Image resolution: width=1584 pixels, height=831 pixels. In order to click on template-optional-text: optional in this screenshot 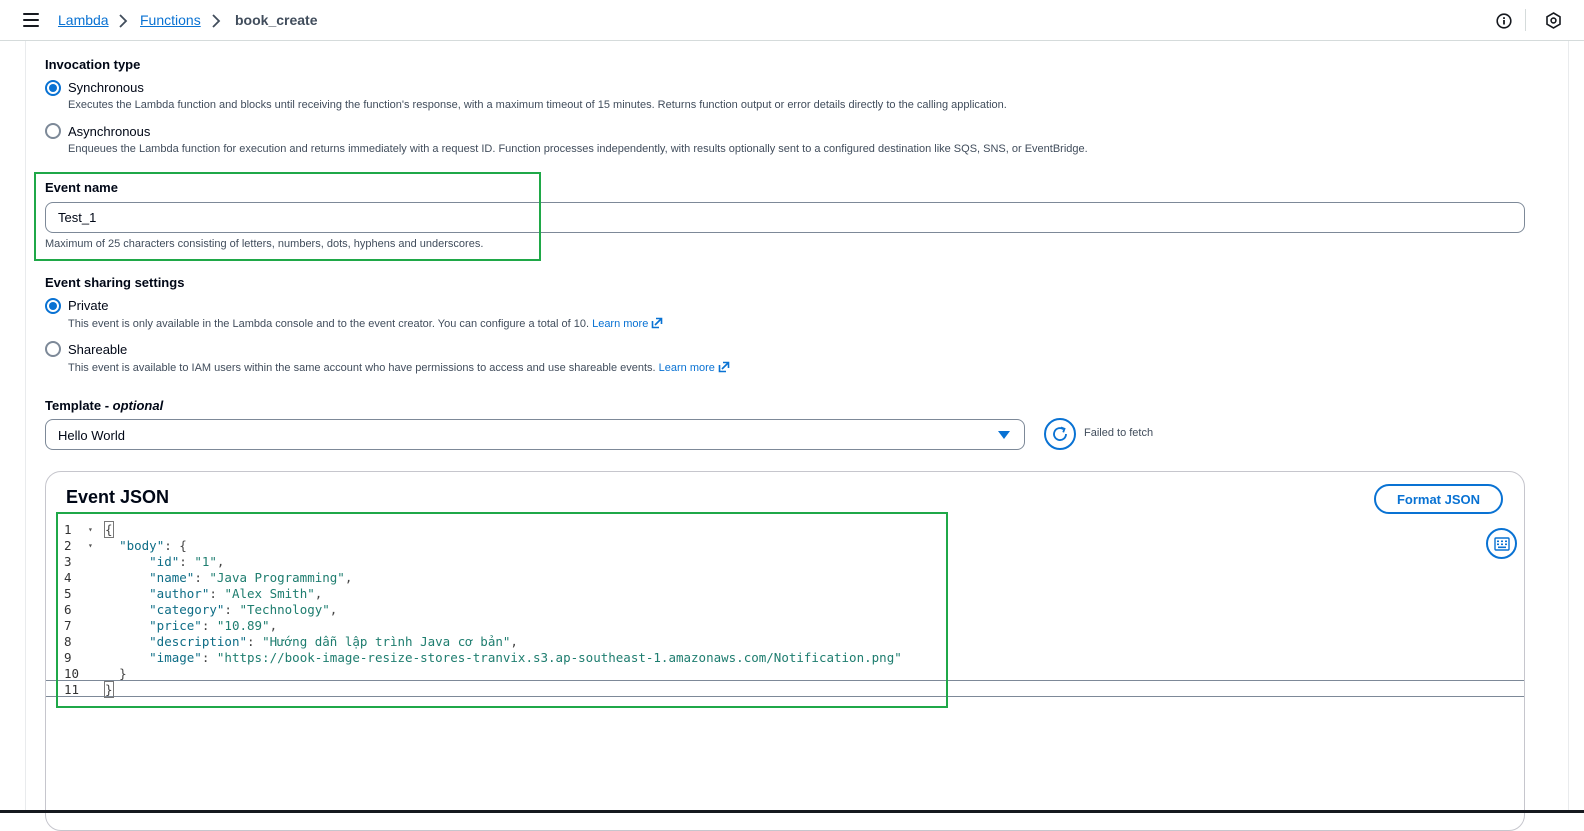, I will do `click(138, 405)`.